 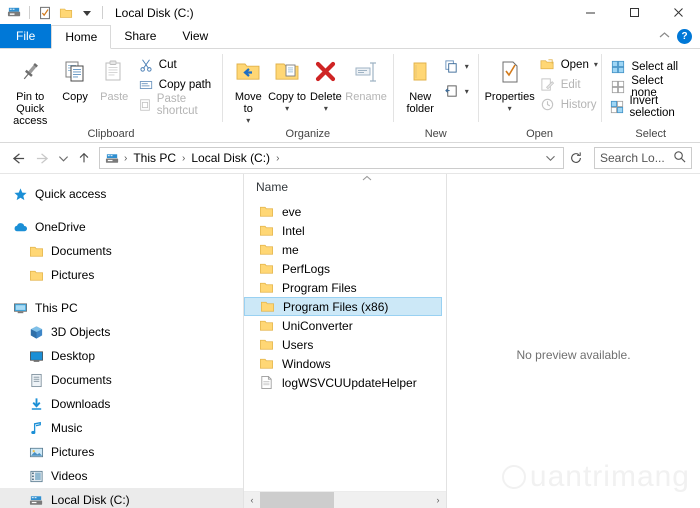 I want to click on properties-icon, so click(x=45, y=13).